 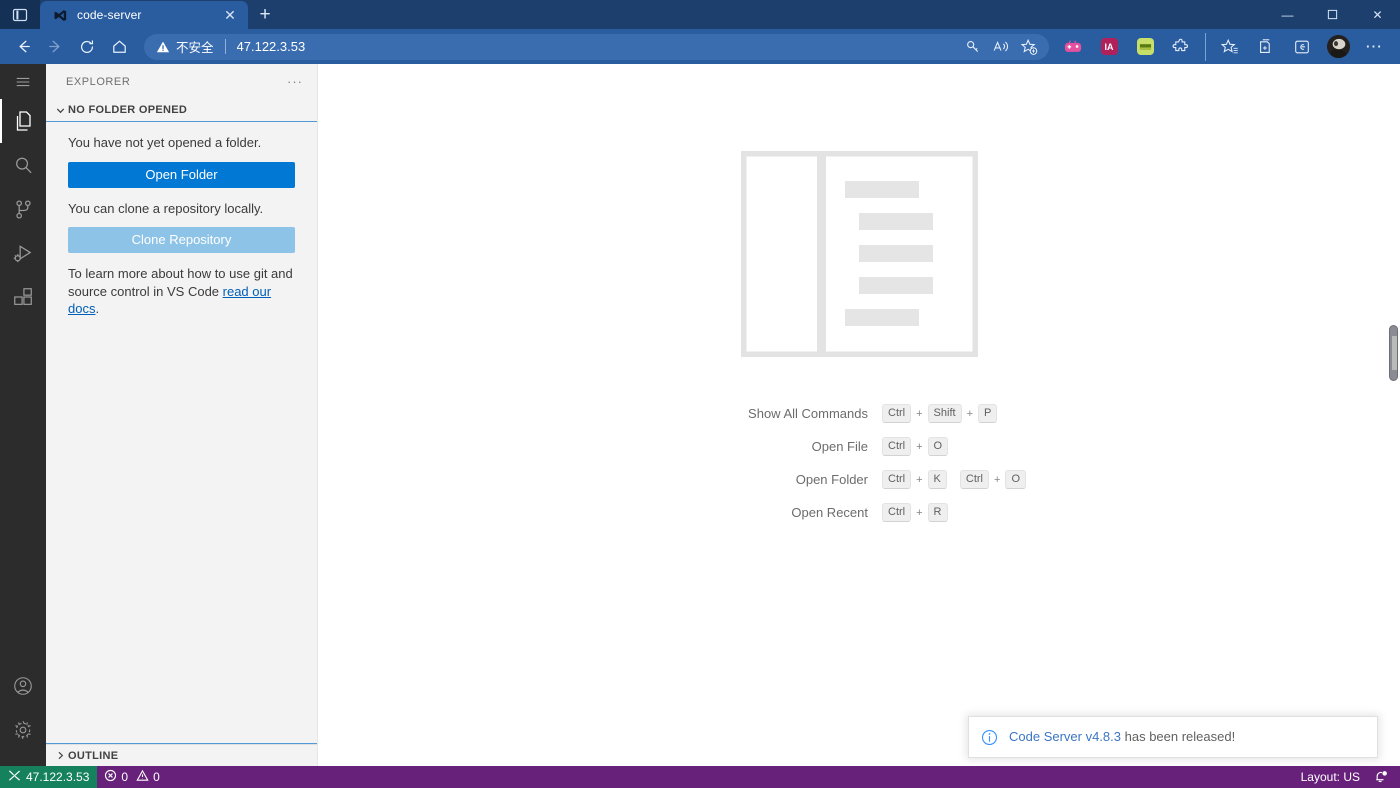 I want to click on tab-actions-button, so click(x=20, y=14).